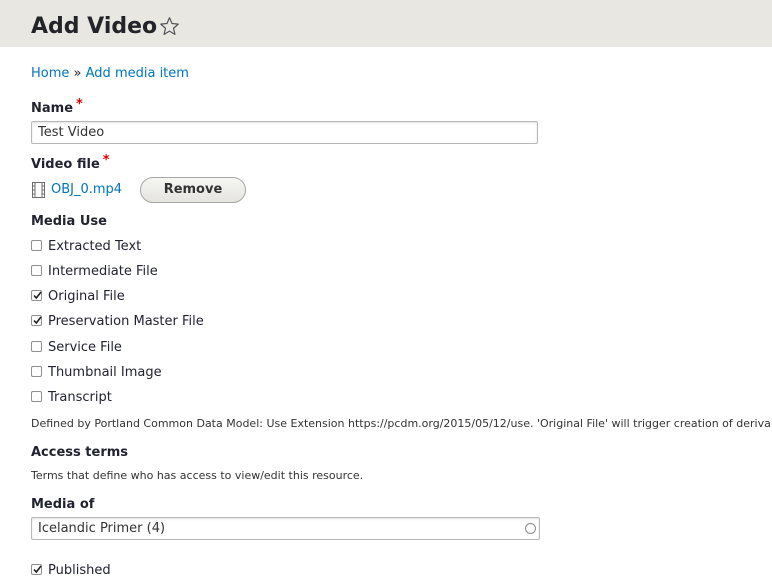 Image resolution: width=772 pixels, height=584 pixels. I want to click on page-title: Add Video, so click(94, 26).